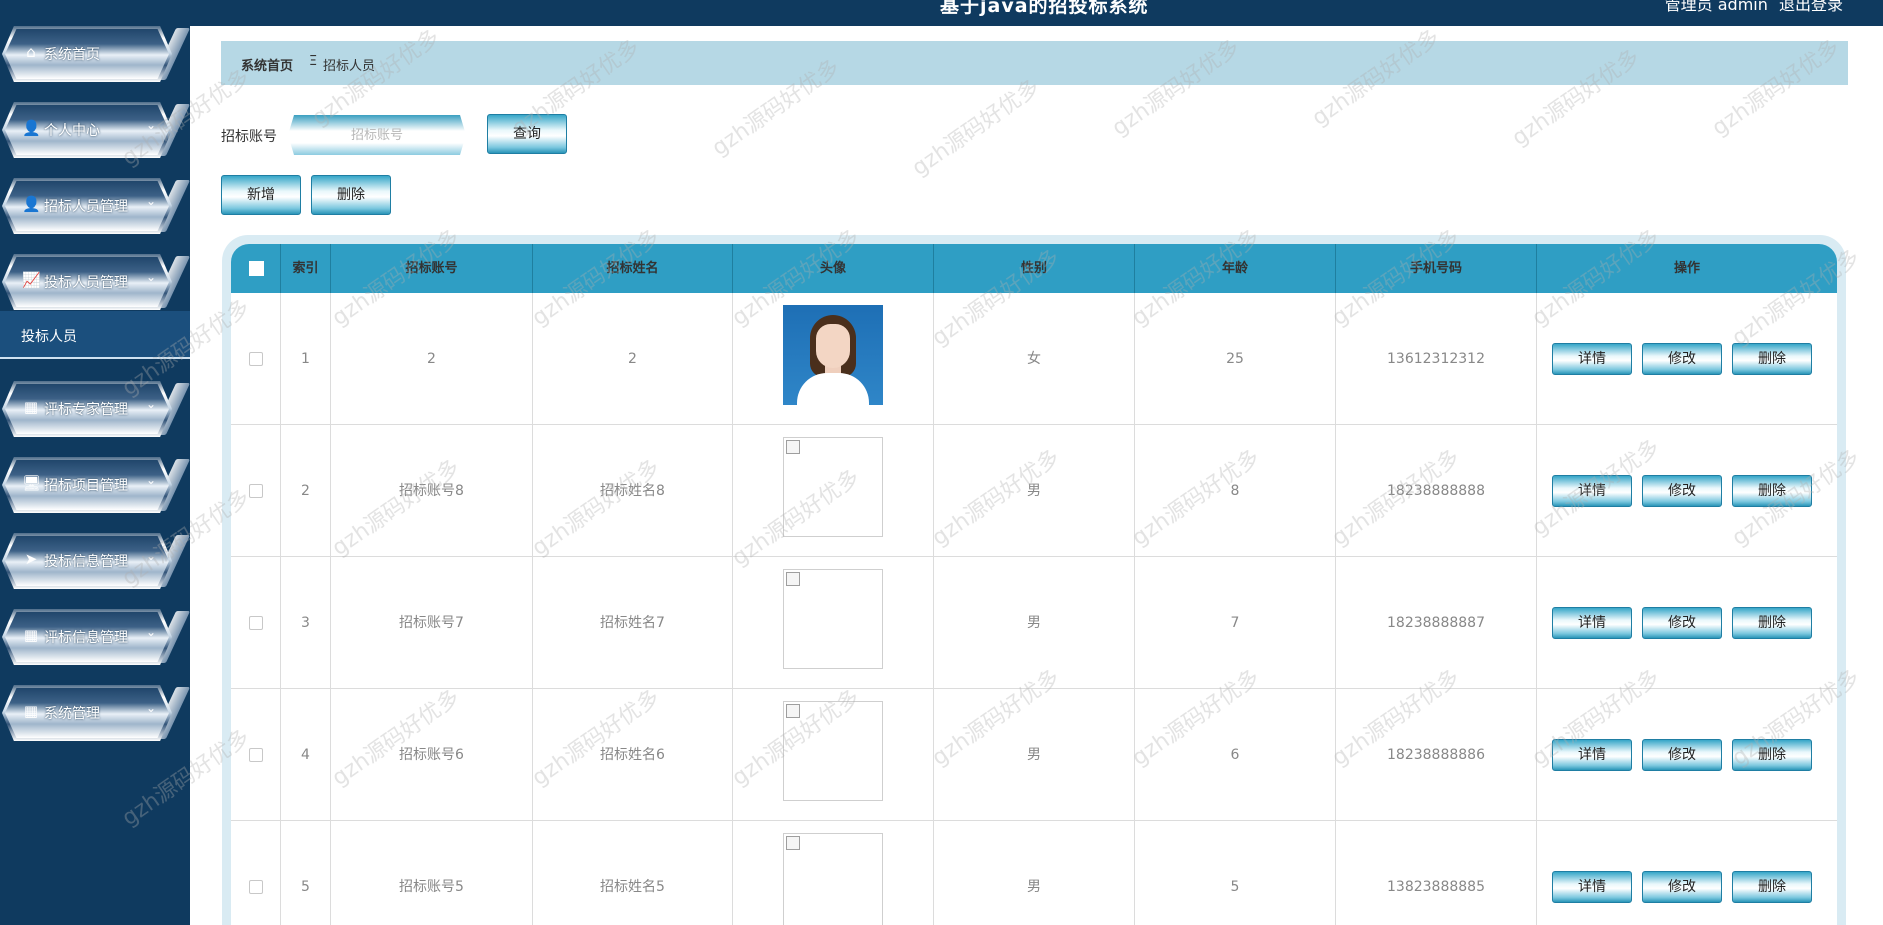  What do you see at coordinates (96, 561) in the screenshot?
I see `sidebar-item-7: ➤ 投标信息管理 ⌄` at bounding box center [96, 561].